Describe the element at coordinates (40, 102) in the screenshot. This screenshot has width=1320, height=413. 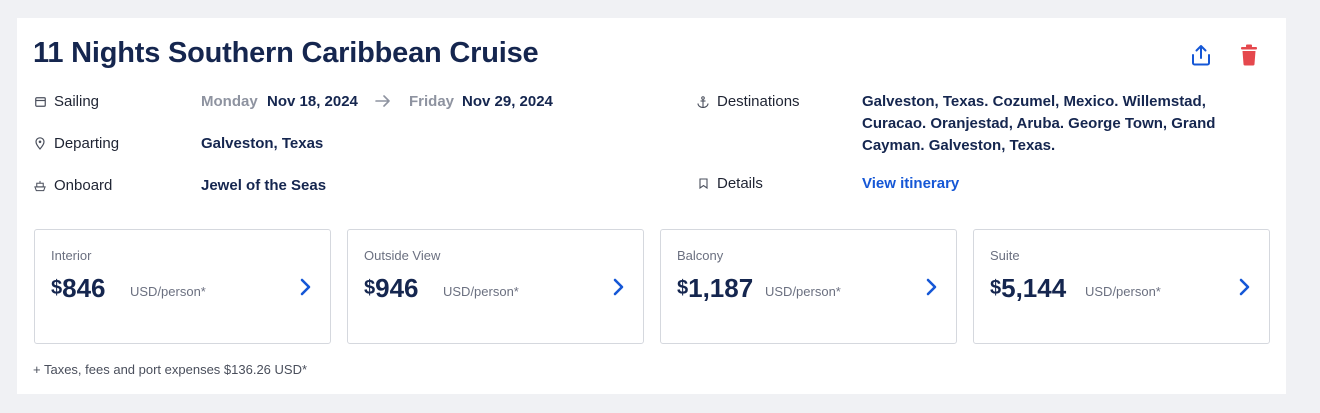
I see `calendar-icon` at that location.